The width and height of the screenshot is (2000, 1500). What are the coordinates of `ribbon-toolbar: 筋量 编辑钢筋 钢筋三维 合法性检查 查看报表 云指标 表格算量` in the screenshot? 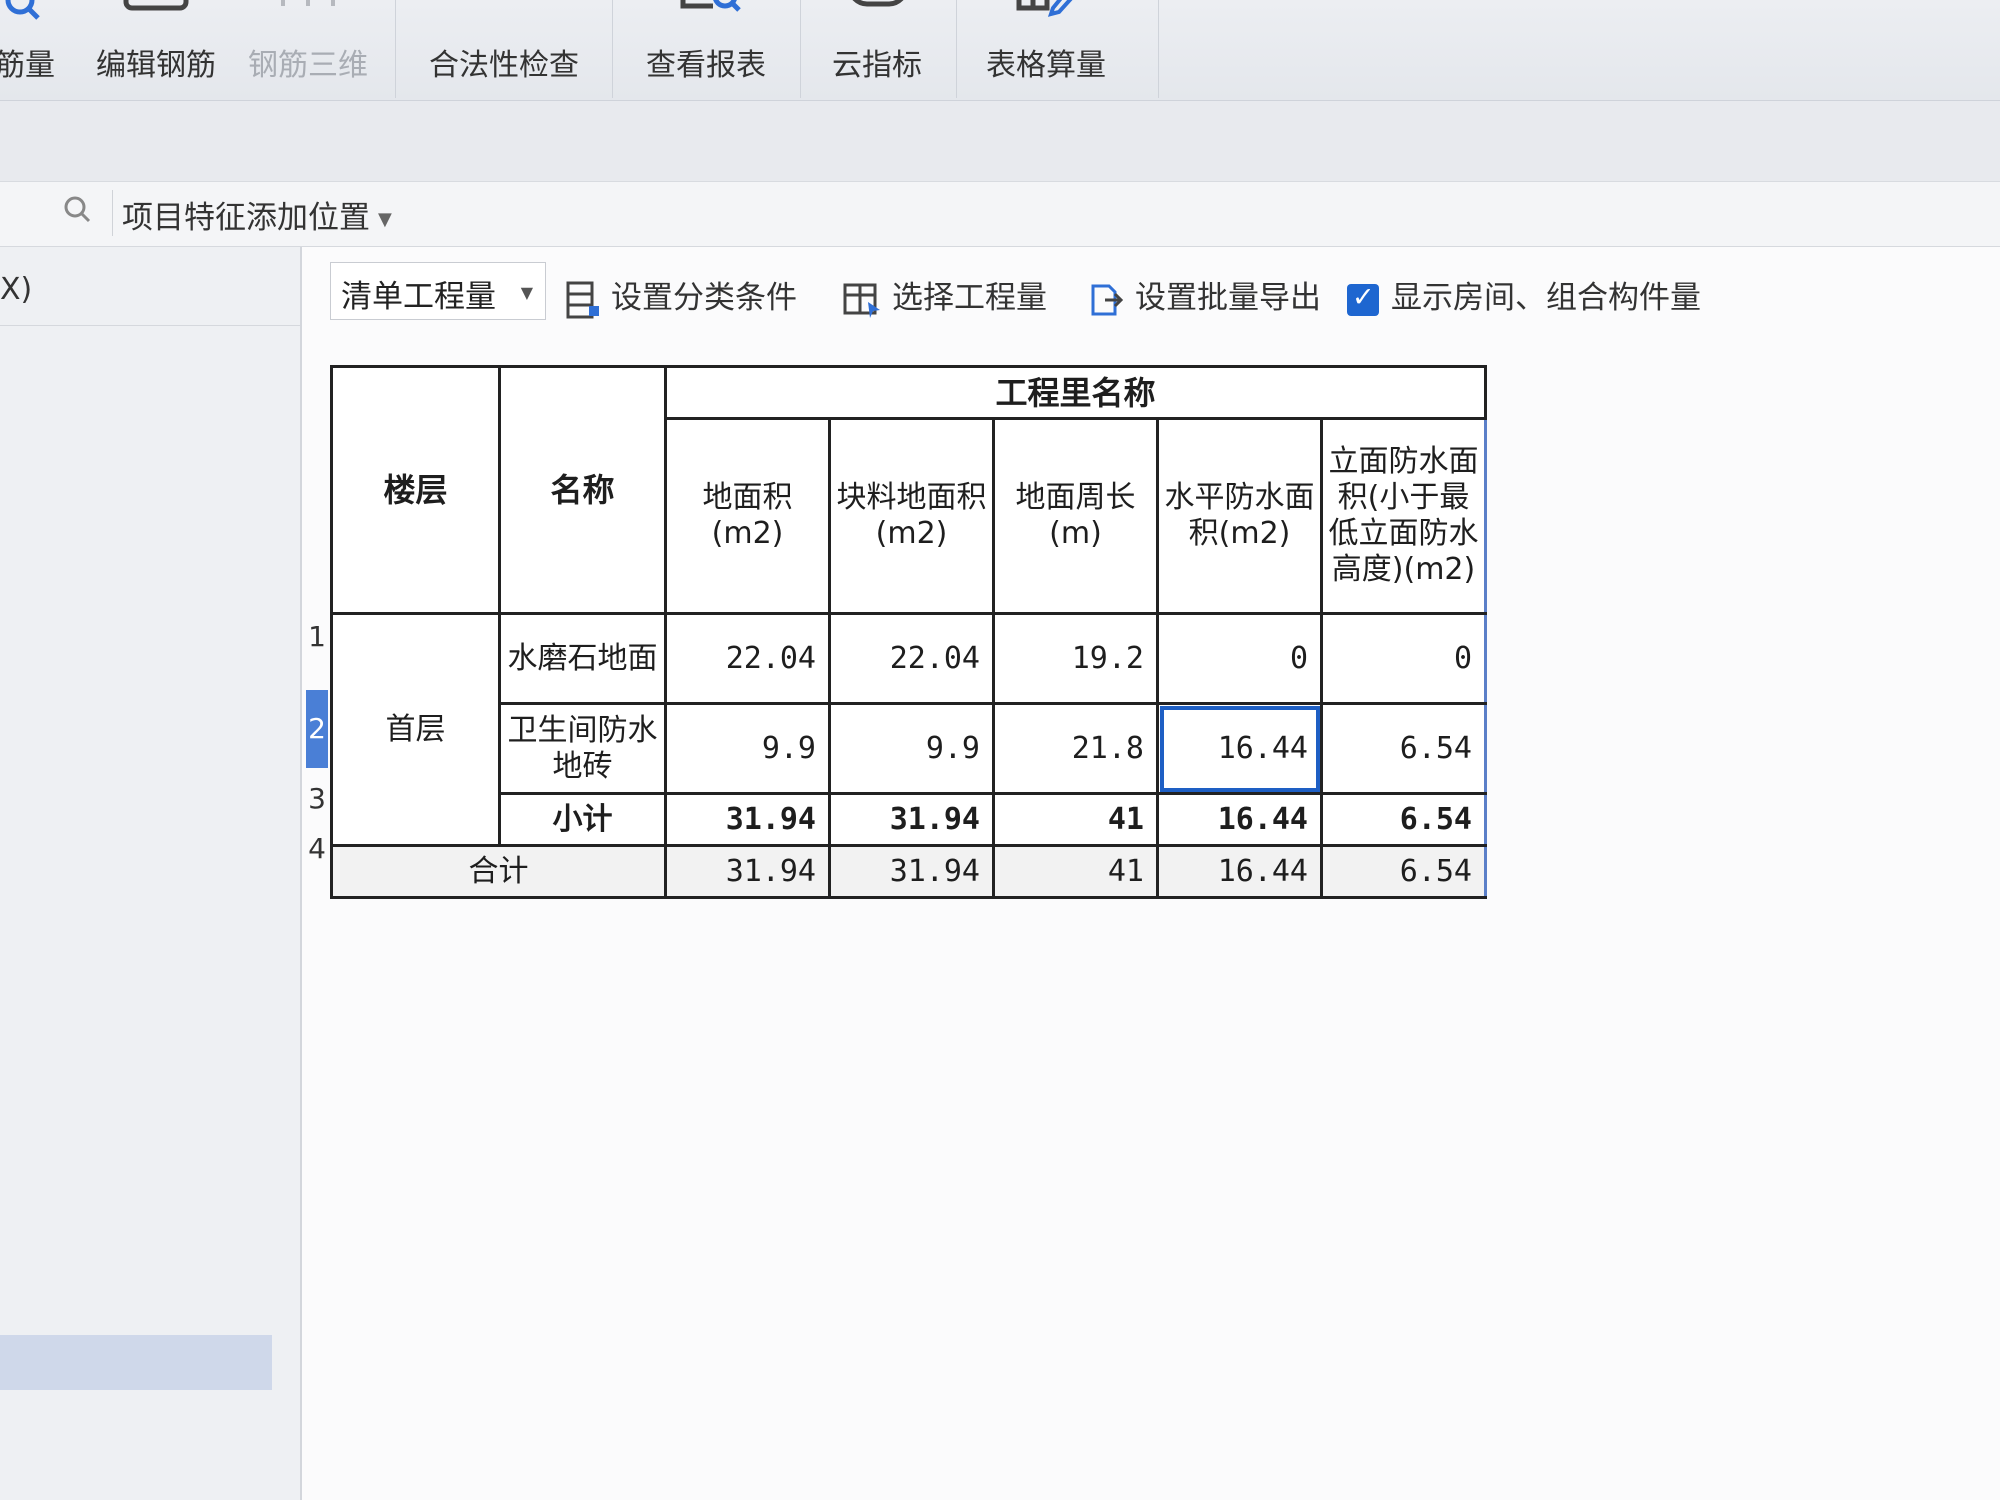 It's located at (1000, 50).